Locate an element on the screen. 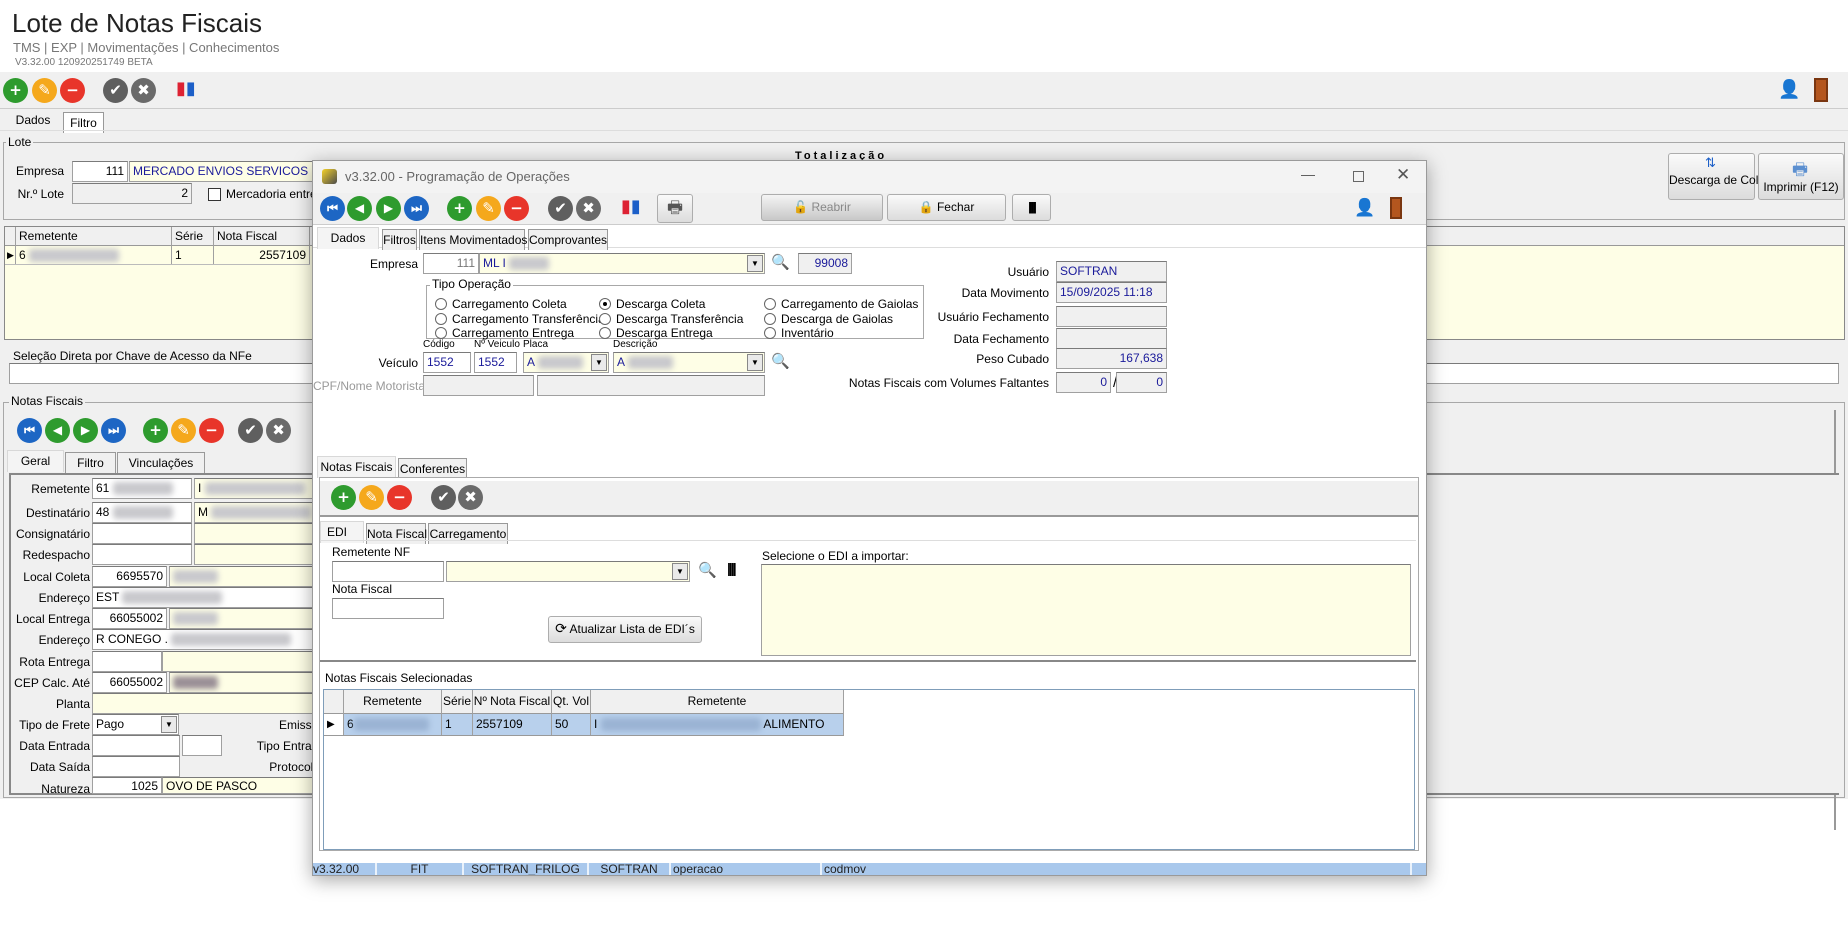 Image resolution: width=1848 pixels, height=951 pixels. endereco-entrega: R CONEGO . is located at coordinates (132, 639).